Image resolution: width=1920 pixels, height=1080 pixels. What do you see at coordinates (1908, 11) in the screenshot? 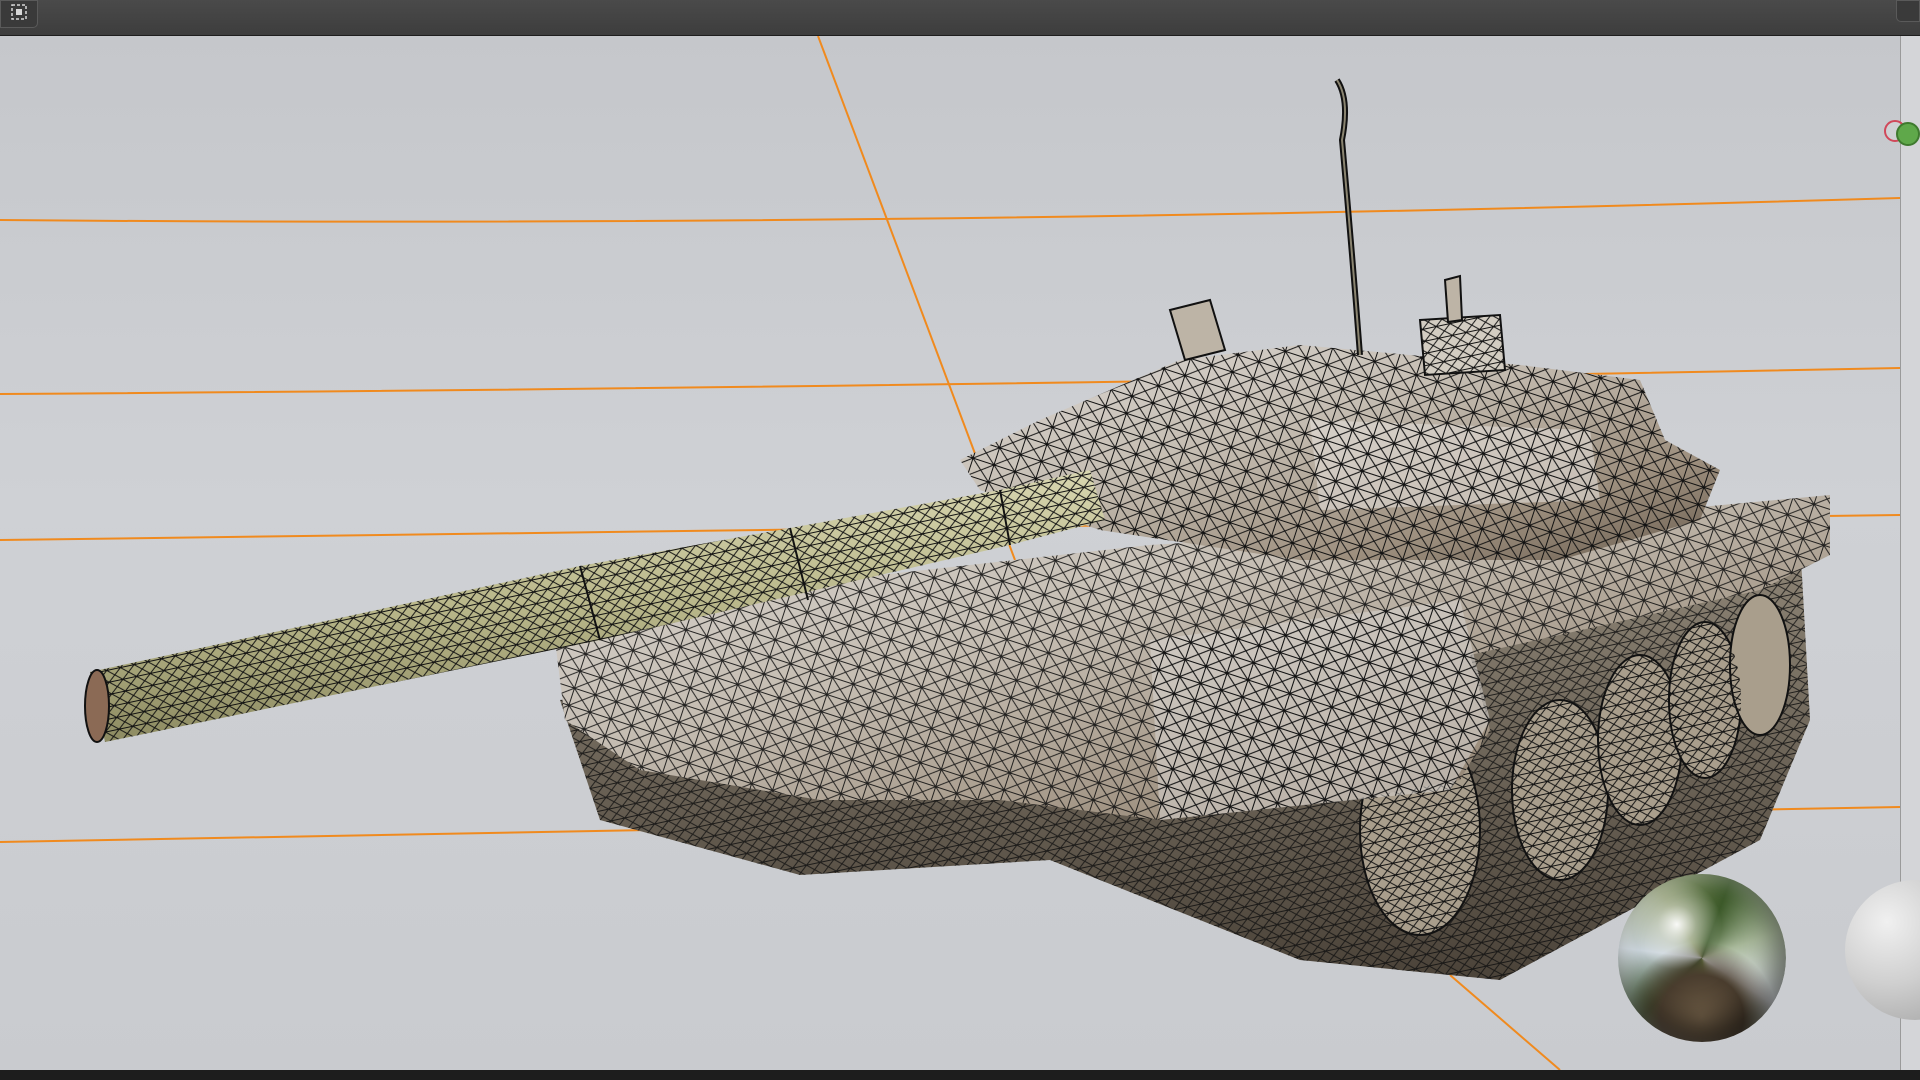
I see `corner-widget-icon` at bounding box center [1908, 11].